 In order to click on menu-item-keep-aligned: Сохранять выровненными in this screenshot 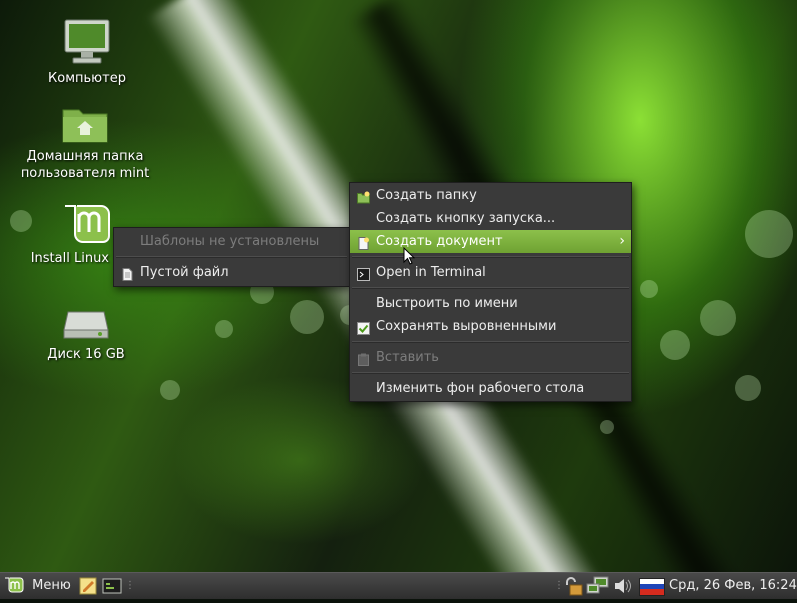, I will do `click(490, 326)`.